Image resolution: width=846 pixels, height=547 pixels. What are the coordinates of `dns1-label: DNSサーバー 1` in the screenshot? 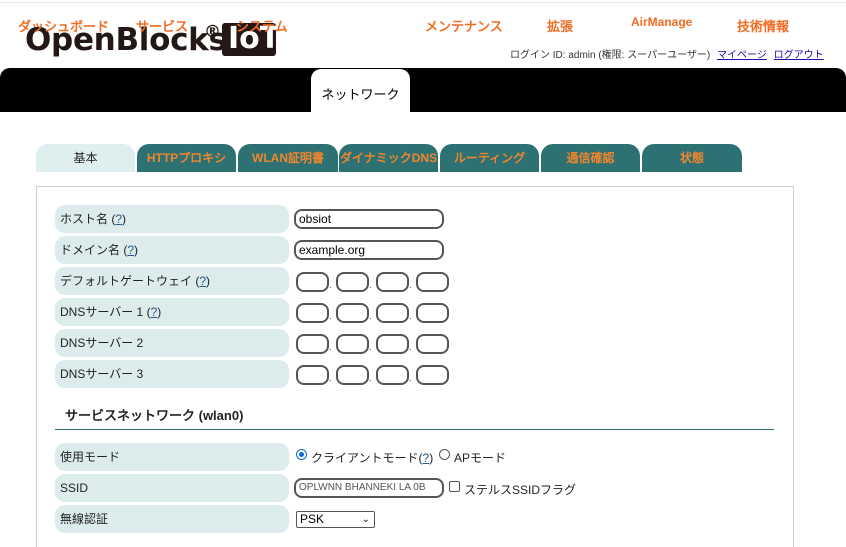 It's located at (102, 312).